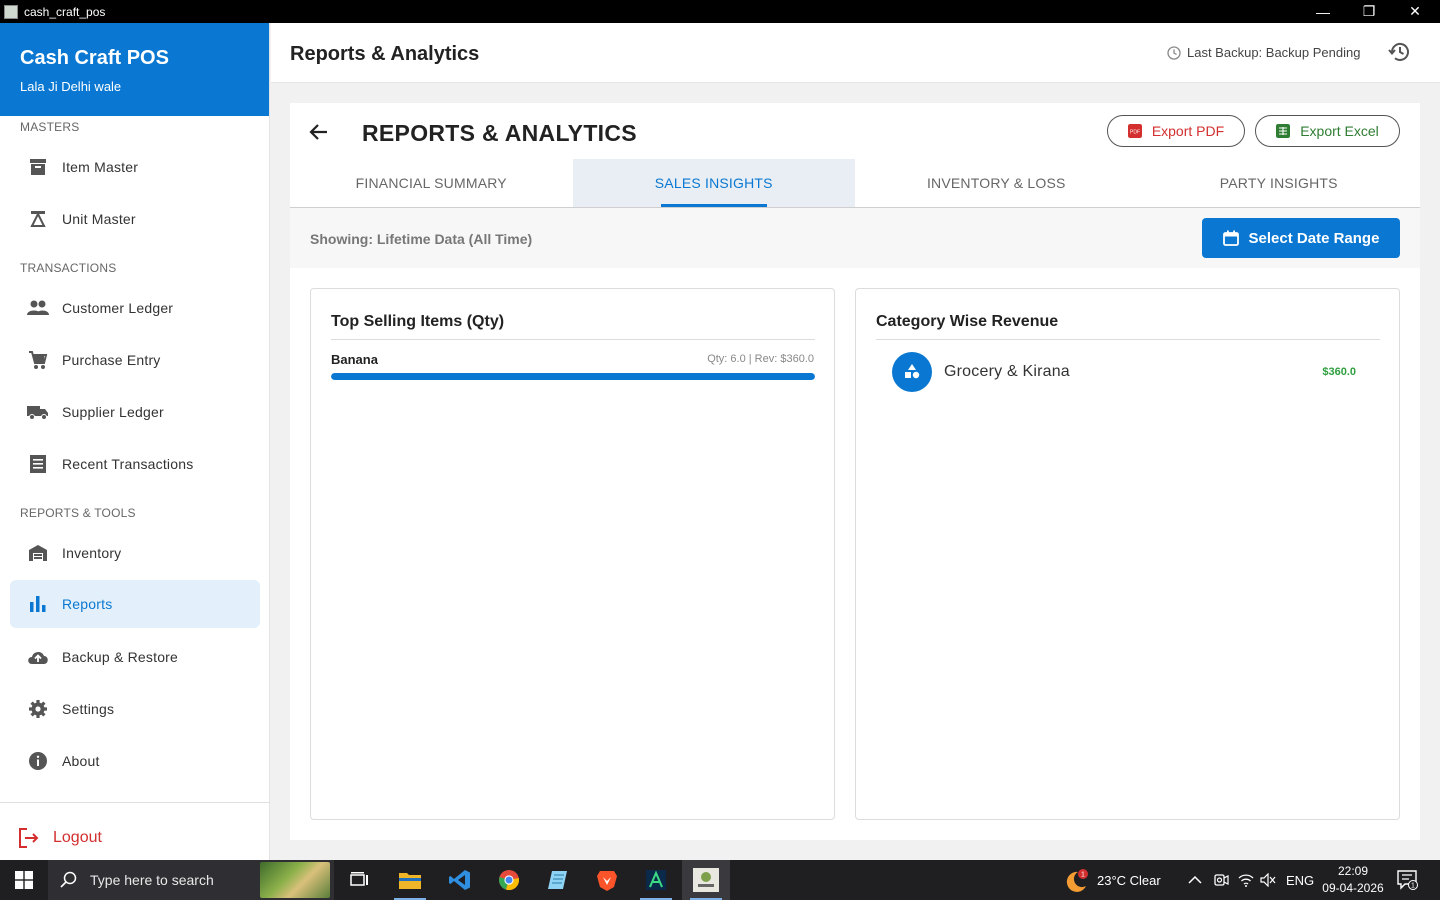 This screenshot has width=1440, height=900. I want to click on vscode-icon, so click(460, 880).